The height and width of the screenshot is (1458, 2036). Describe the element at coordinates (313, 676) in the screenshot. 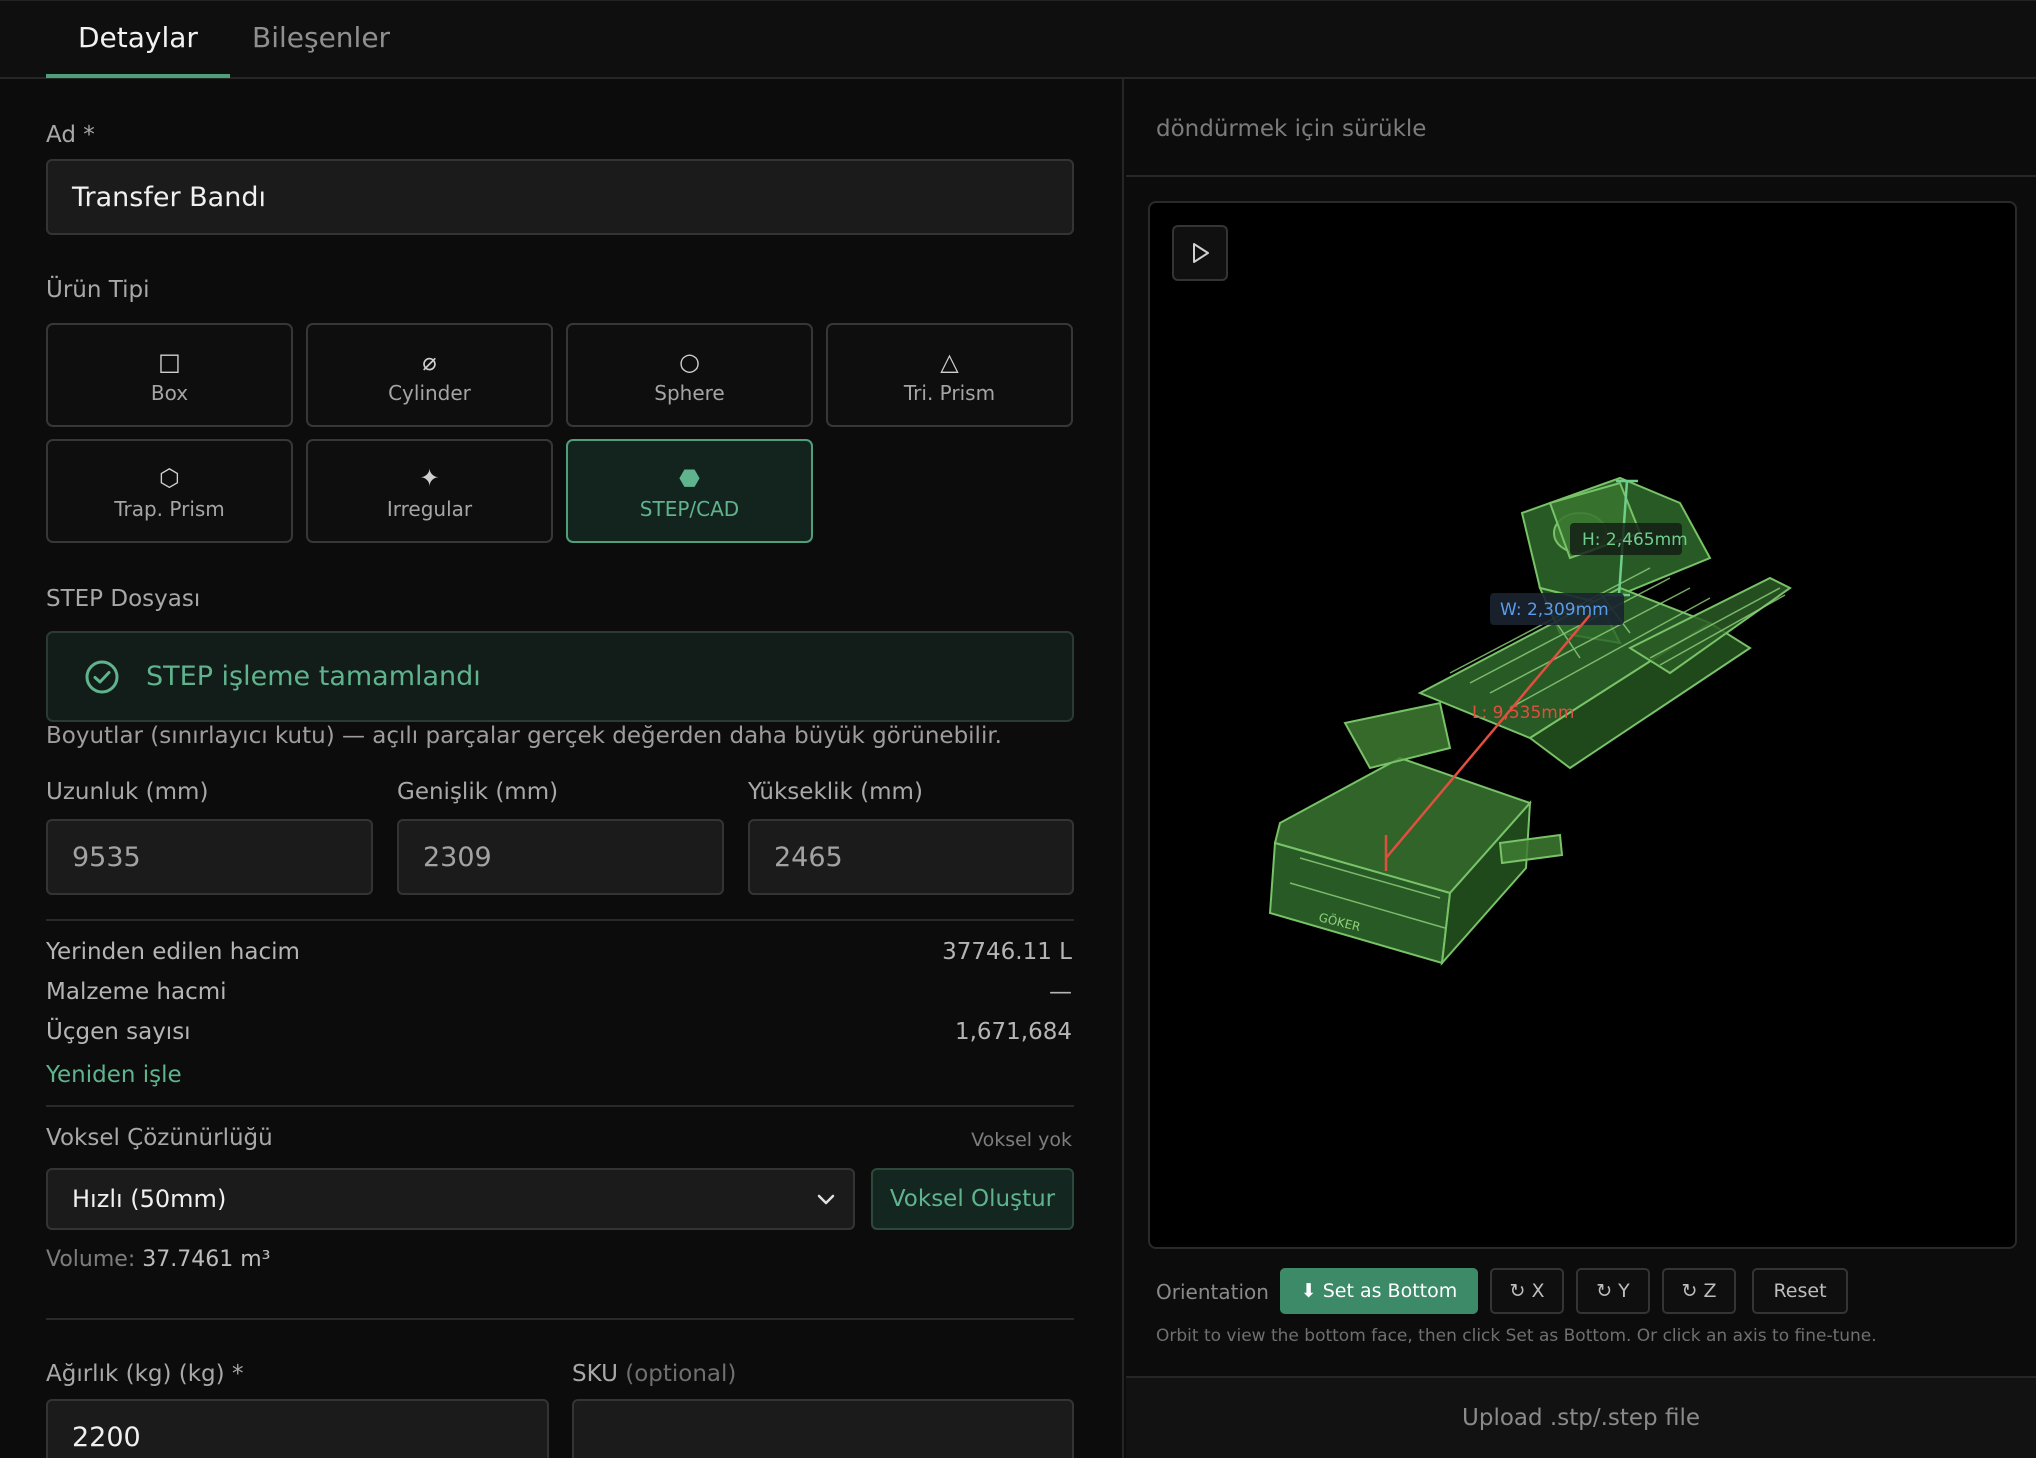

I see `step-status-text: STEP işleme tamamlandı` at that location.